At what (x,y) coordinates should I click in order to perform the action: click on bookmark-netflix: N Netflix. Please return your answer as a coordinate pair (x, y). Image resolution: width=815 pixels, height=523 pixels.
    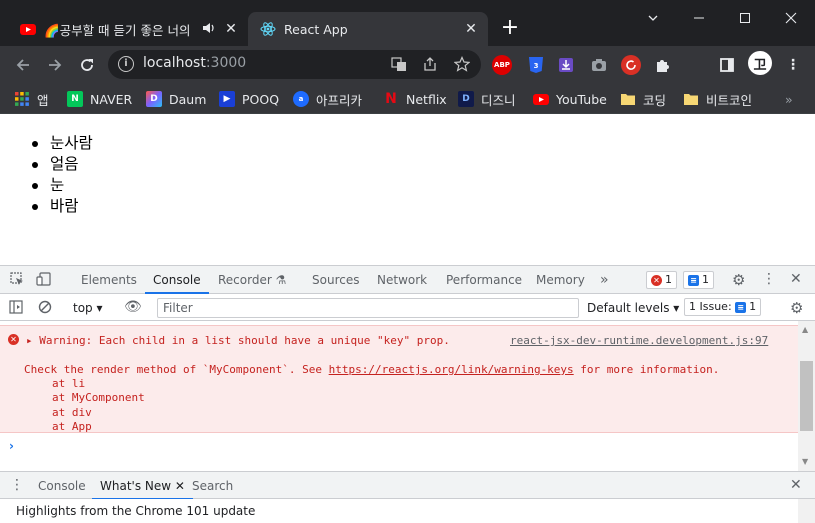
    Looking at the image, I should click on (415, 99).